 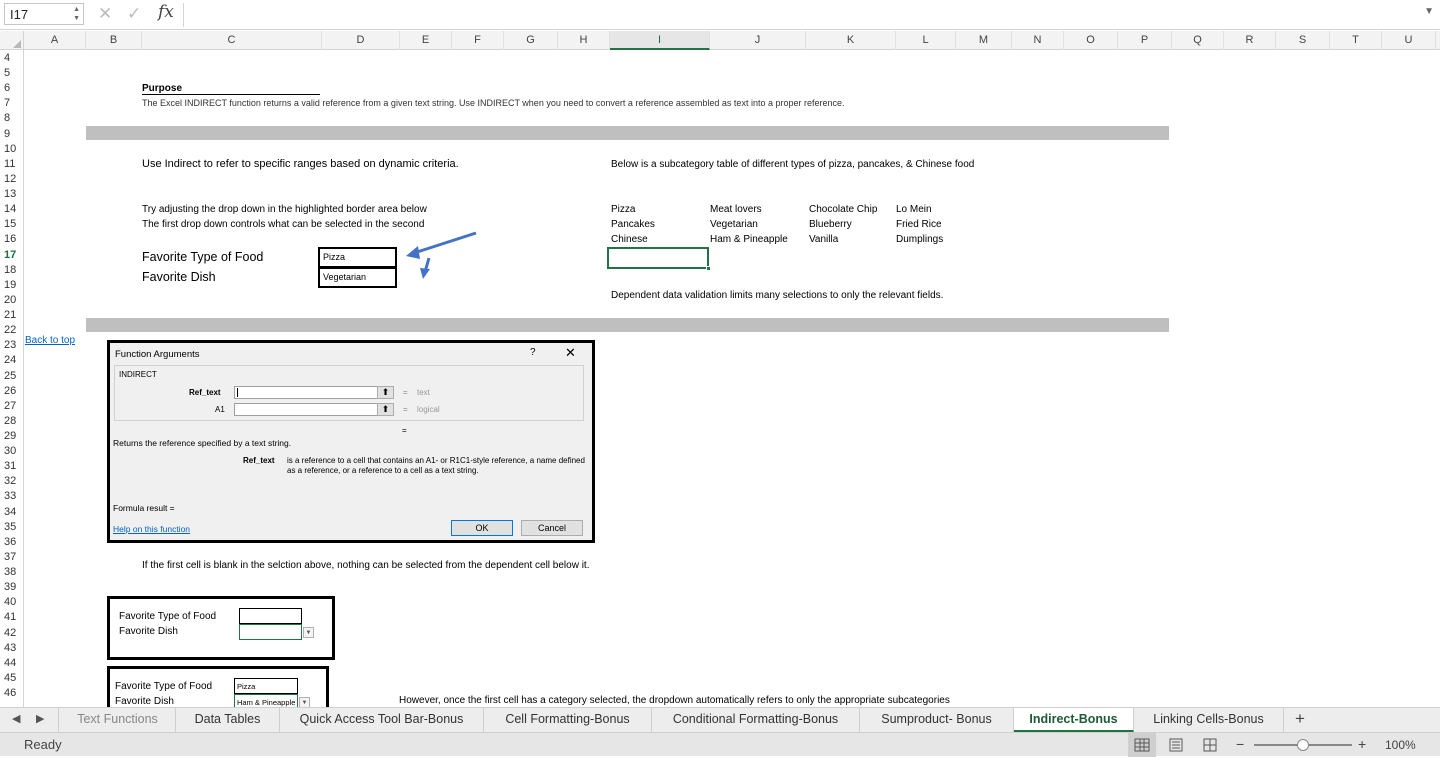 What do you see at coordinates (11, 179) in the screenshot?
I see `row-header-12: 12` at bounding box center [11, 179].